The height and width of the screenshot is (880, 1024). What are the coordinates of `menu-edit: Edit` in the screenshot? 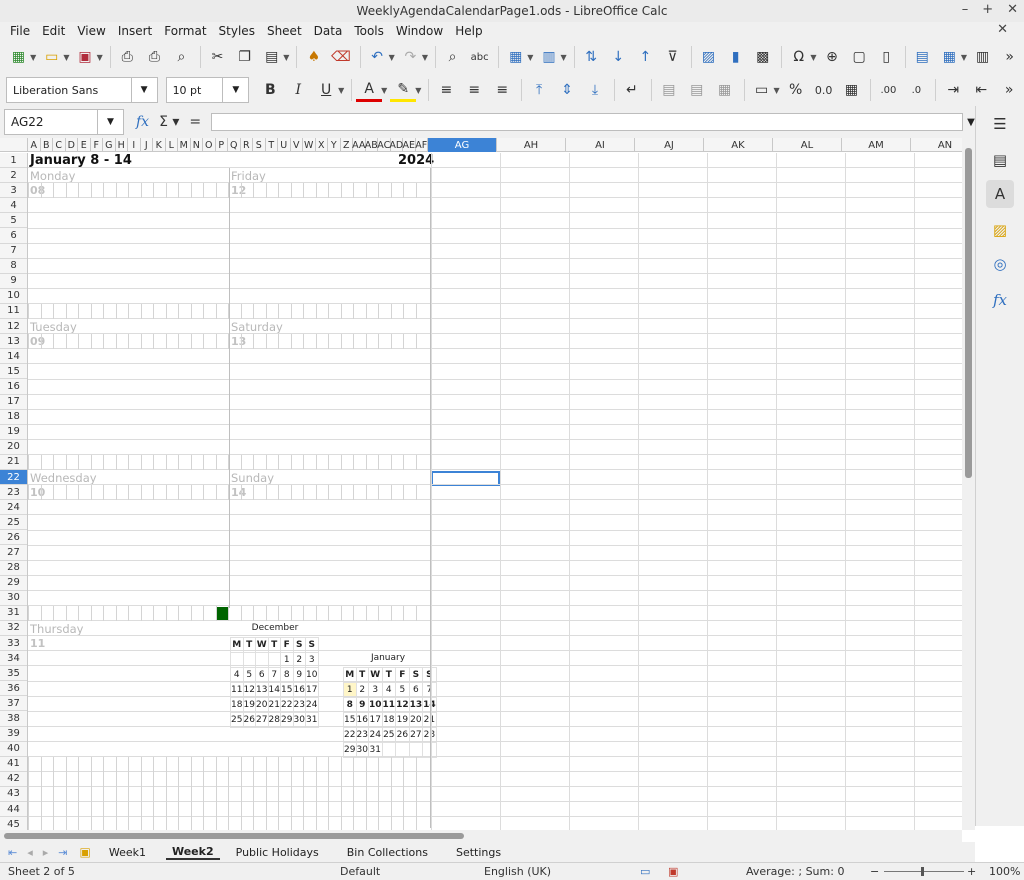 It's located at (53, 31).